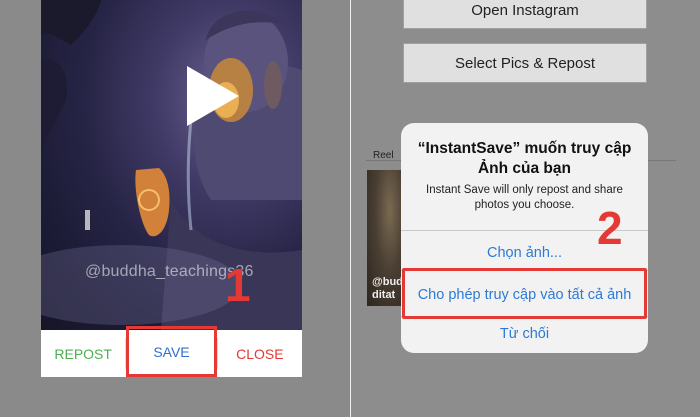 The image size is (700, 417). What do you see at coordinates (524, 158) in the screenshot?
I see `dialog-title: “InstantSave” muốn truy cập Ảnh của bạn` at bounding box center [524, 158].